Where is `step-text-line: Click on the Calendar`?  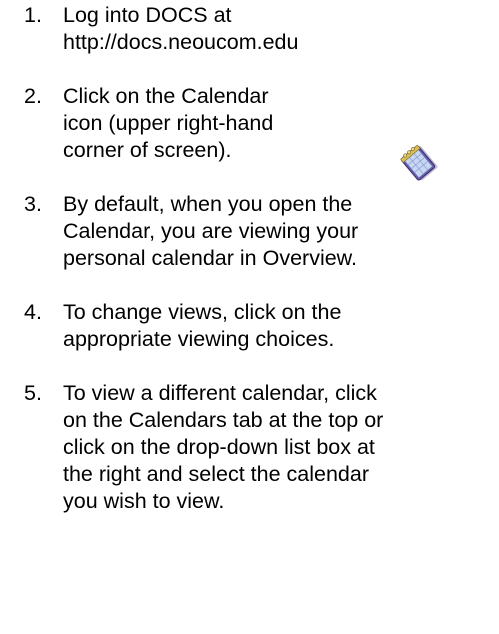 step-text-line: Click on the Calendar is located at coordinates (166, 96).